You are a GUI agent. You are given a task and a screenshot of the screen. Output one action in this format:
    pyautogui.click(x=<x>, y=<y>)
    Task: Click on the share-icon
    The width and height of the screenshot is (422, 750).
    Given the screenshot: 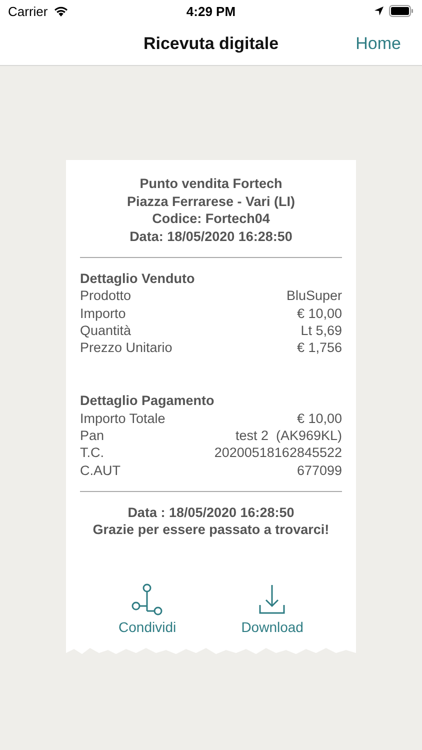 What is the action you would take?
    pyautogui.click(x=147, y=599)
    